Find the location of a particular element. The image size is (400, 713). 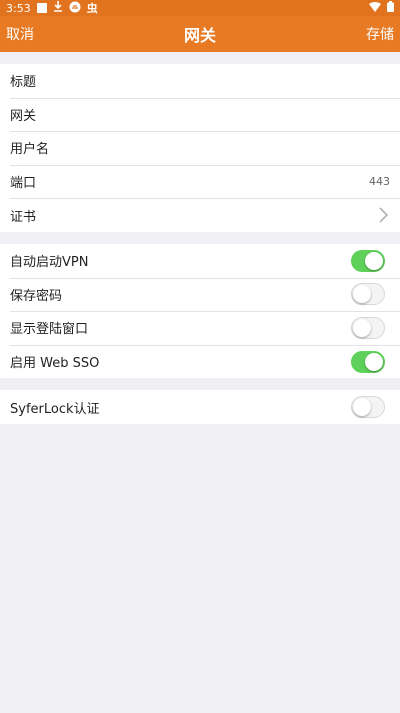

battery-icon is located at coordinates (390, 8).